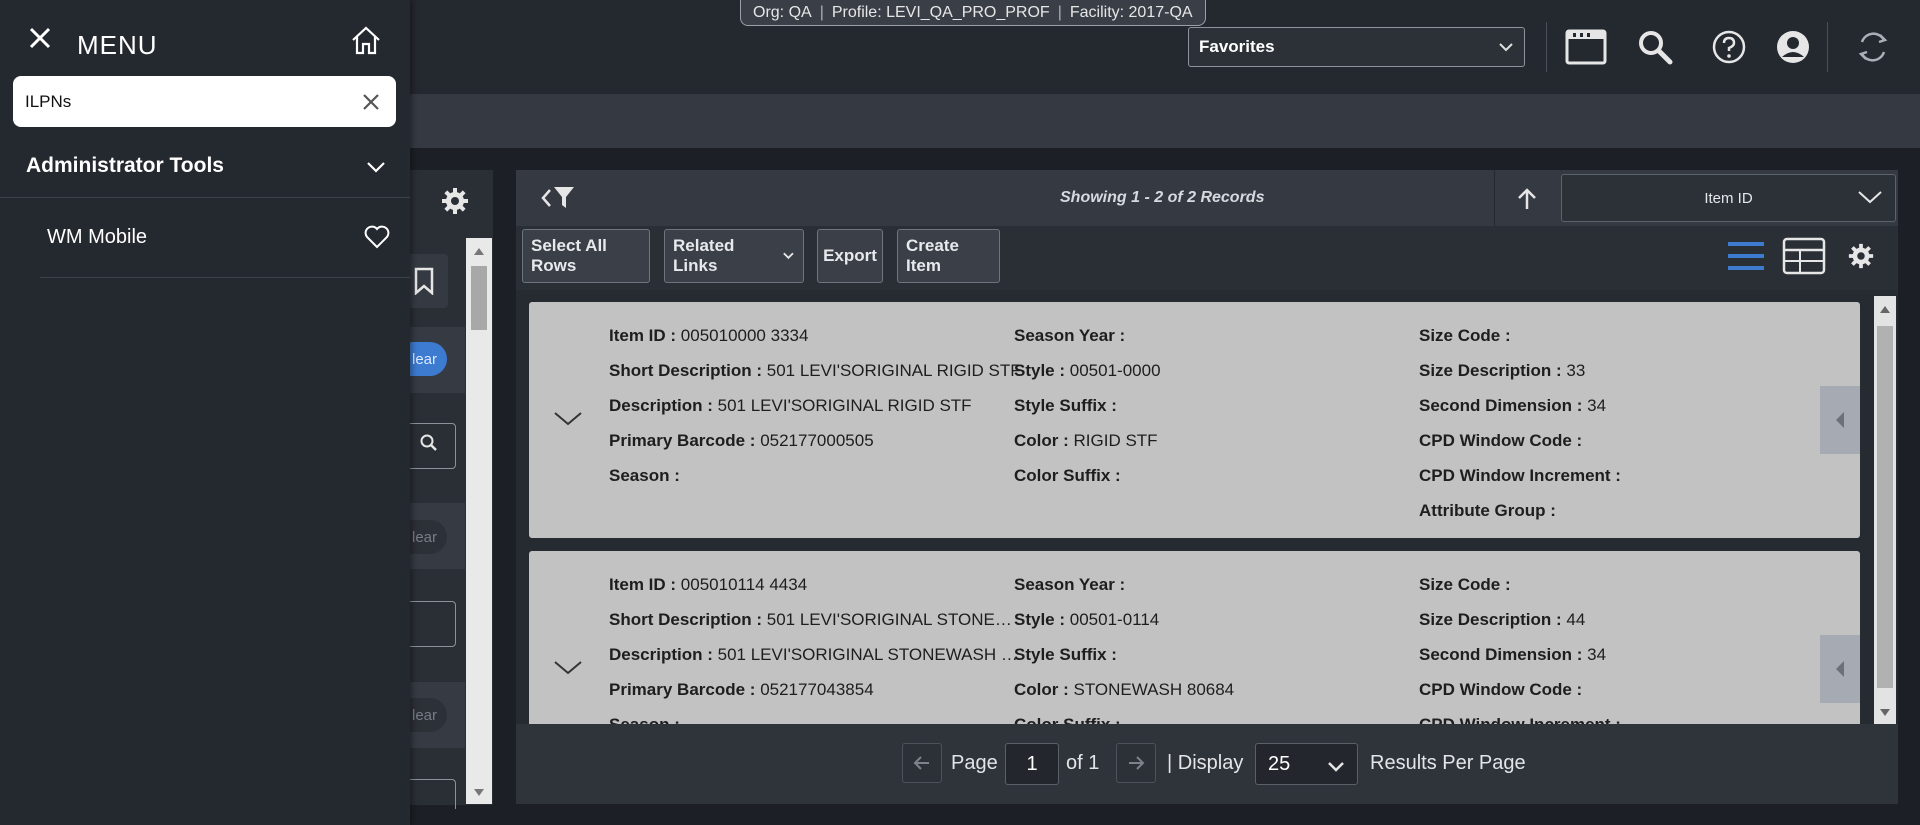  What do you see at coordinates (366, 40) in the screenshot?
I see `home-icon` at bounding box center [366, 40].